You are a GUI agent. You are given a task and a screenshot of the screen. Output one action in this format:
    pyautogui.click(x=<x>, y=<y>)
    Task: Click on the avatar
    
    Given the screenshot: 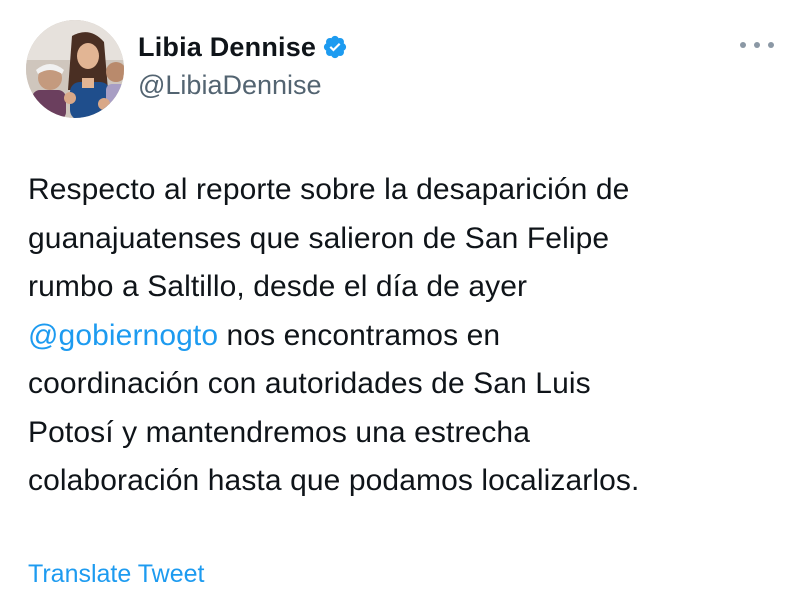 What is the action you would take?
    pyautogui.click(x=75, y=69)
    